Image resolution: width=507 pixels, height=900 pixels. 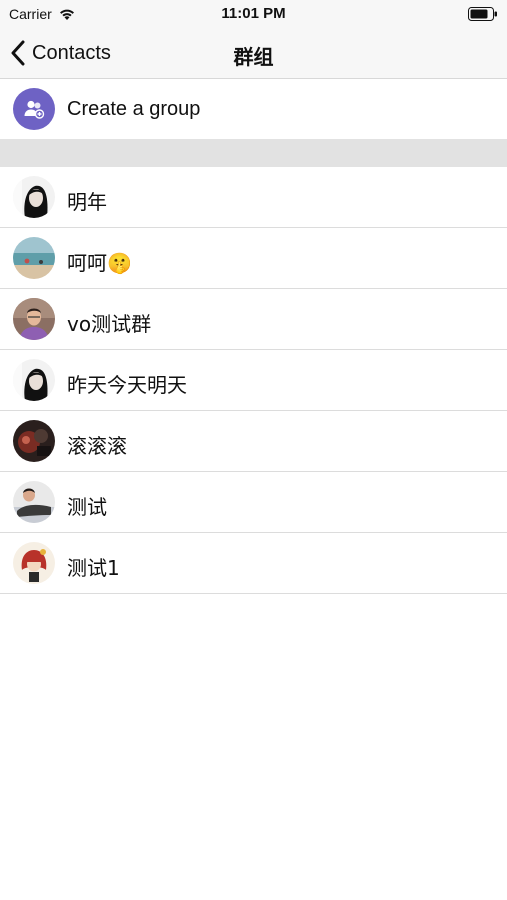 I want to click on group-row: 呵呵🤫, so click(x=253, y=258).